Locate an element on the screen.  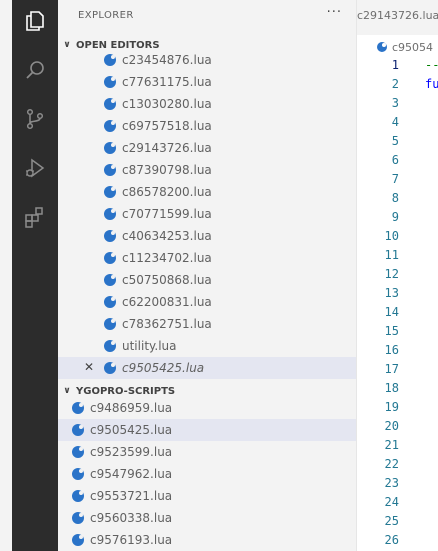
file-name: c9553721.lua is located at coordinates (131, 496).